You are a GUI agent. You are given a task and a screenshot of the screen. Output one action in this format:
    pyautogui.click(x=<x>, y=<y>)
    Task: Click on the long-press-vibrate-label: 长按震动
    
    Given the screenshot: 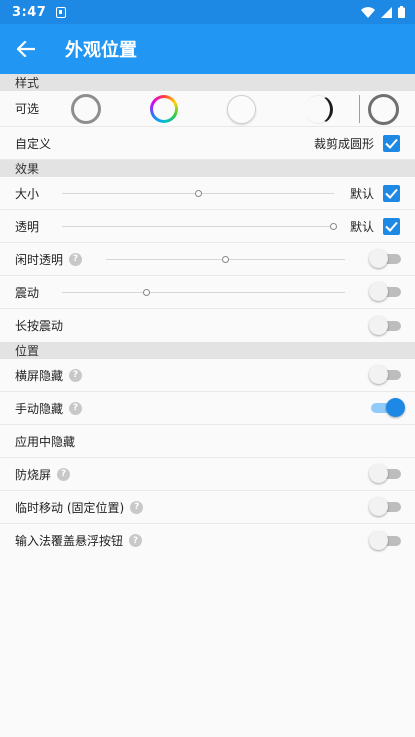 What is the action you would take?
    pyautogui.click(x=39, y=326)
    